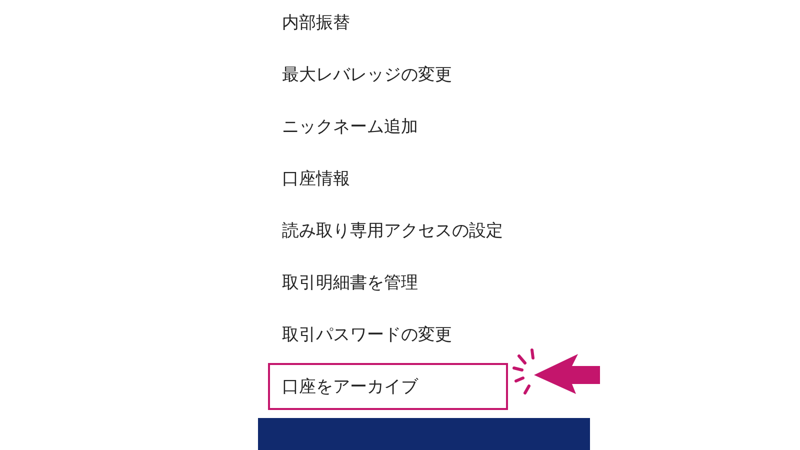 The width and height of the screenshot is (800, 450). What do you see at coordinates (316, 178) in the screenshot?
I see `menu-item: 口座情報` at bounding box center [316, 178].